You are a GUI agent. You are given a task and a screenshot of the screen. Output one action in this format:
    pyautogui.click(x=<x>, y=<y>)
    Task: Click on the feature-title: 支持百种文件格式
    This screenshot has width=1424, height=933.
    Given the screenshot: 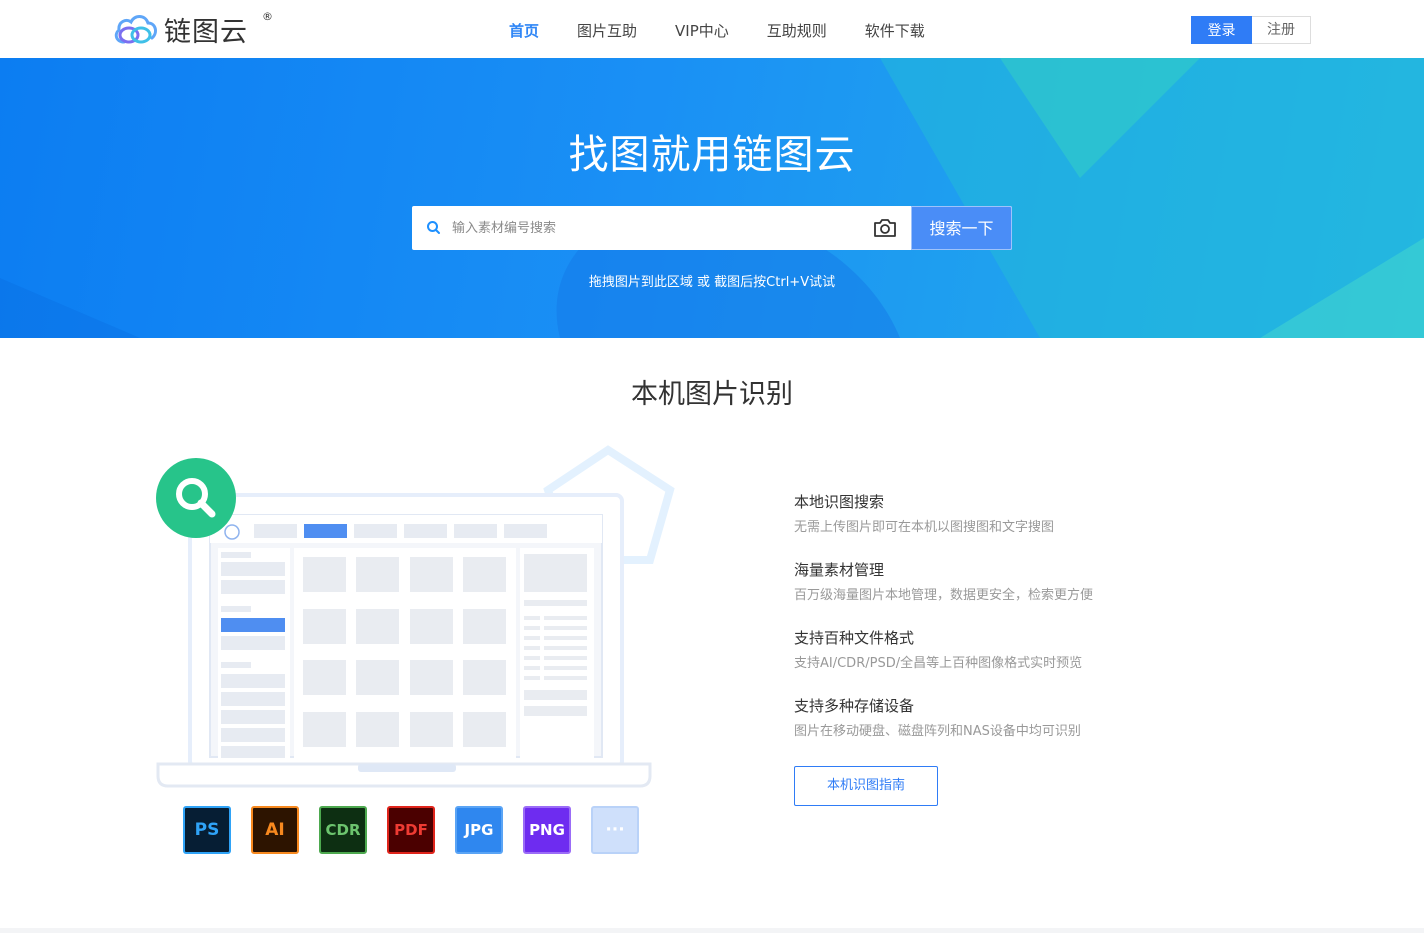 What is the action you would take?
    pyautogui.click(x=854, y=638)
    